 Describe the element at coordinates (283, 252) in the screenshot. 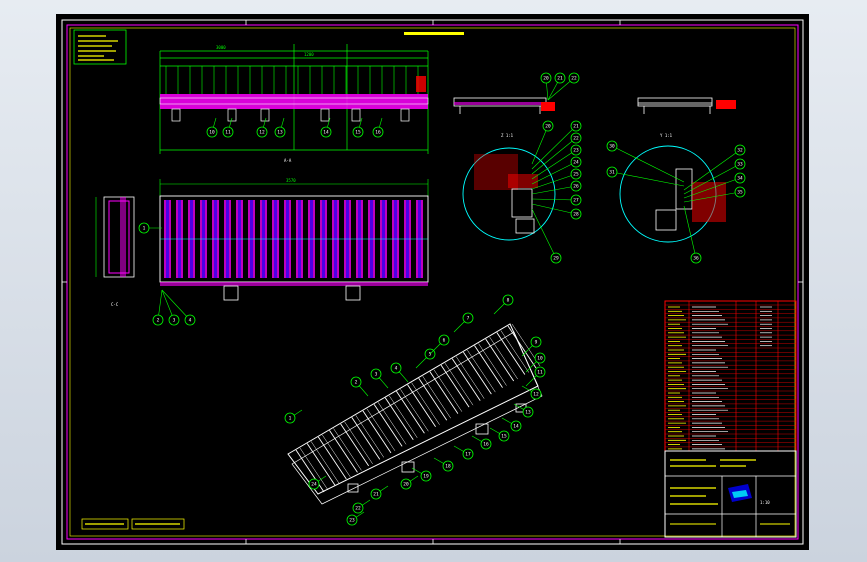

I see `top-view: 3570 1 2 3 4` at that location.